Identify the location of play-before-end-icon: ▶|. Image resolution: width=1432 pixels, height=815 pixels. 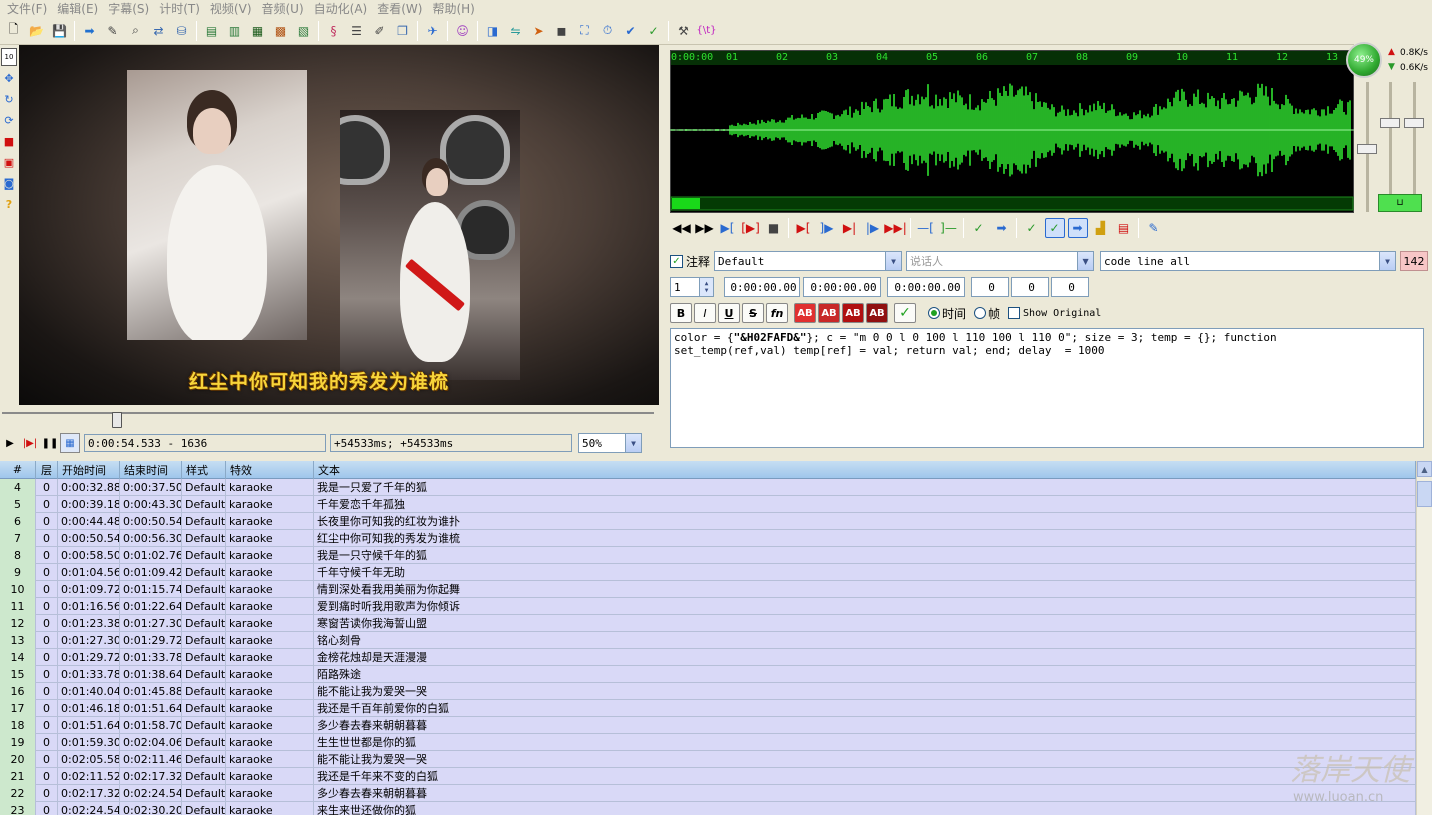
(850, 228).